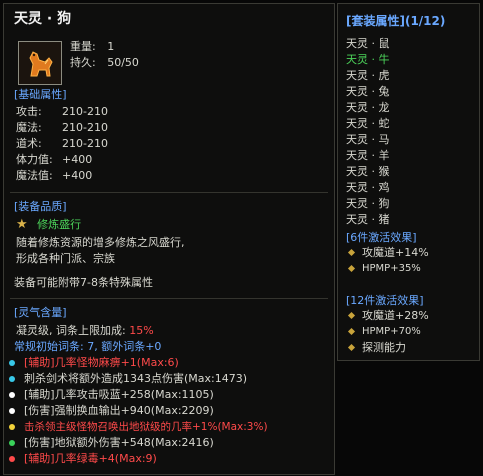 This screenshot has height=476, width=483. What do you see at coordinates (88, 346) in the screenshot?
I see `spirit-line-2: 常规初始词条: 7, 额外词条+0` at bounding box center [88, 346].